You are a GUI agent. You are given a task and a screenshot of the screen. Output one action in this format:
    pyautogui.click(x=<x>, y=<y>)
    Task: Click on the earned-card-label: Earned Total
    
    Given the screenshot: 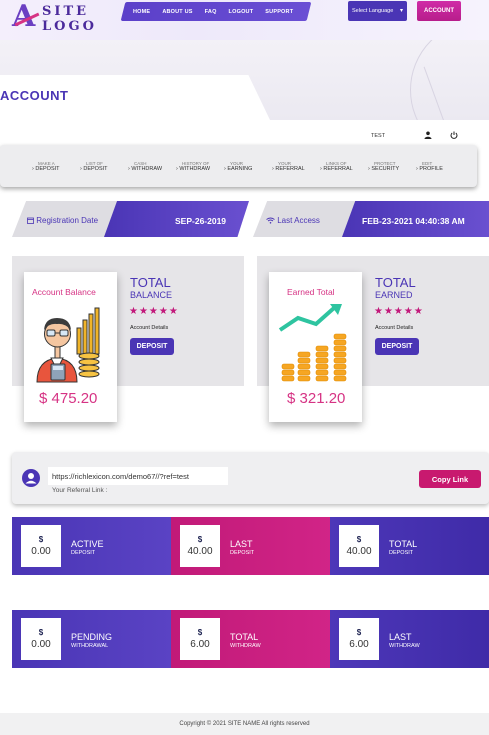 What is the action you would take?
    pyautogui.click(x=311, y=292)
    